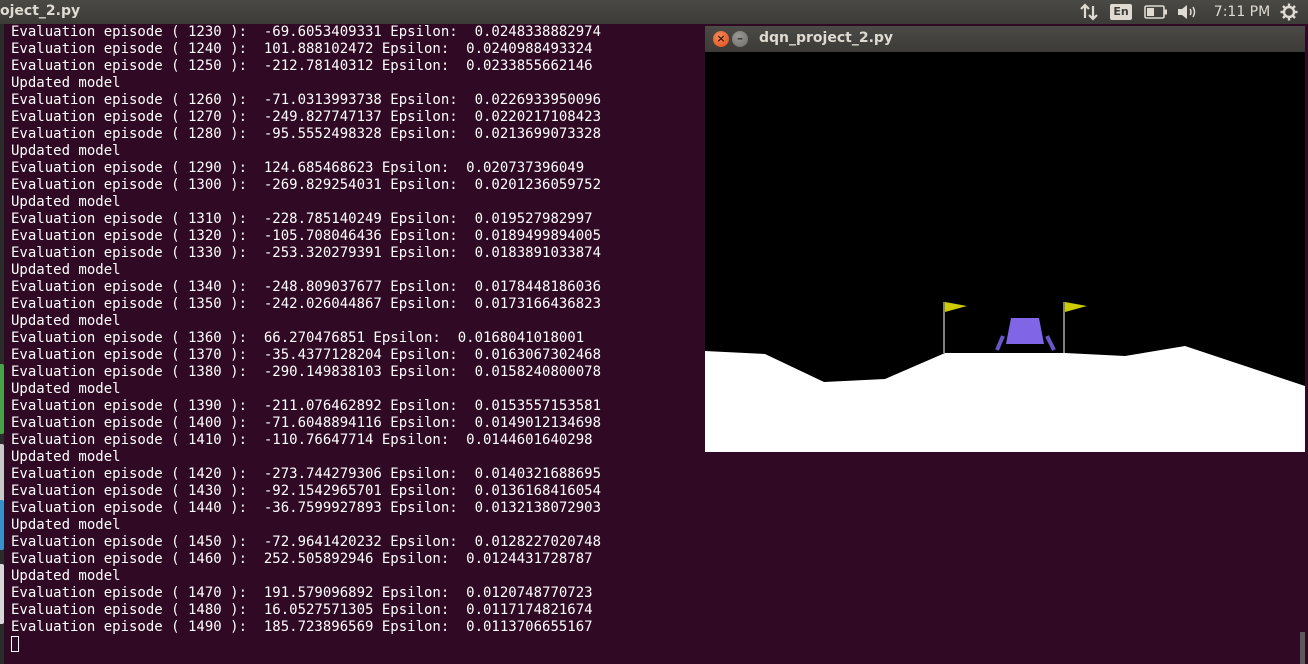  What do you see at coordinates (1242, 12) in the screenshot?
I see `clock: 7:11 PM` at bounding box center [1242, 12].